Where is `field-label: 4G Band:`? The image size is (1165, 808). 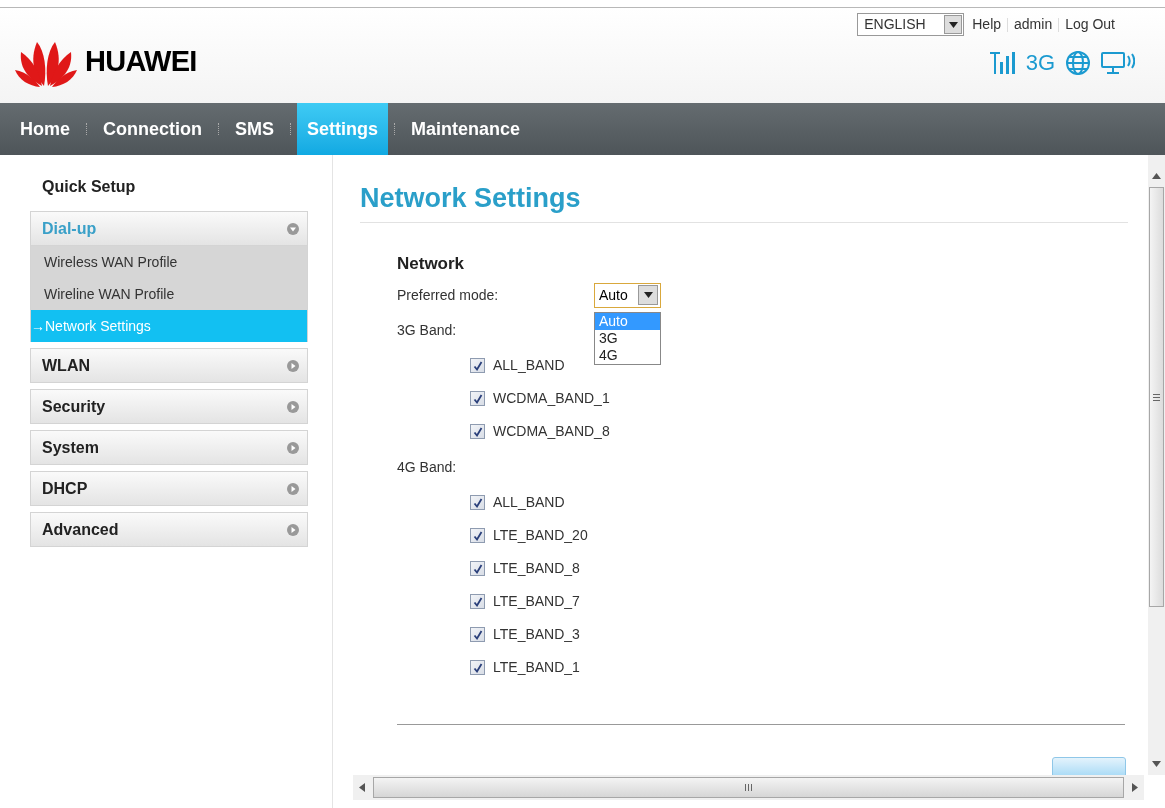 field-label: 4G Band: is located at coordinates (427, 467).